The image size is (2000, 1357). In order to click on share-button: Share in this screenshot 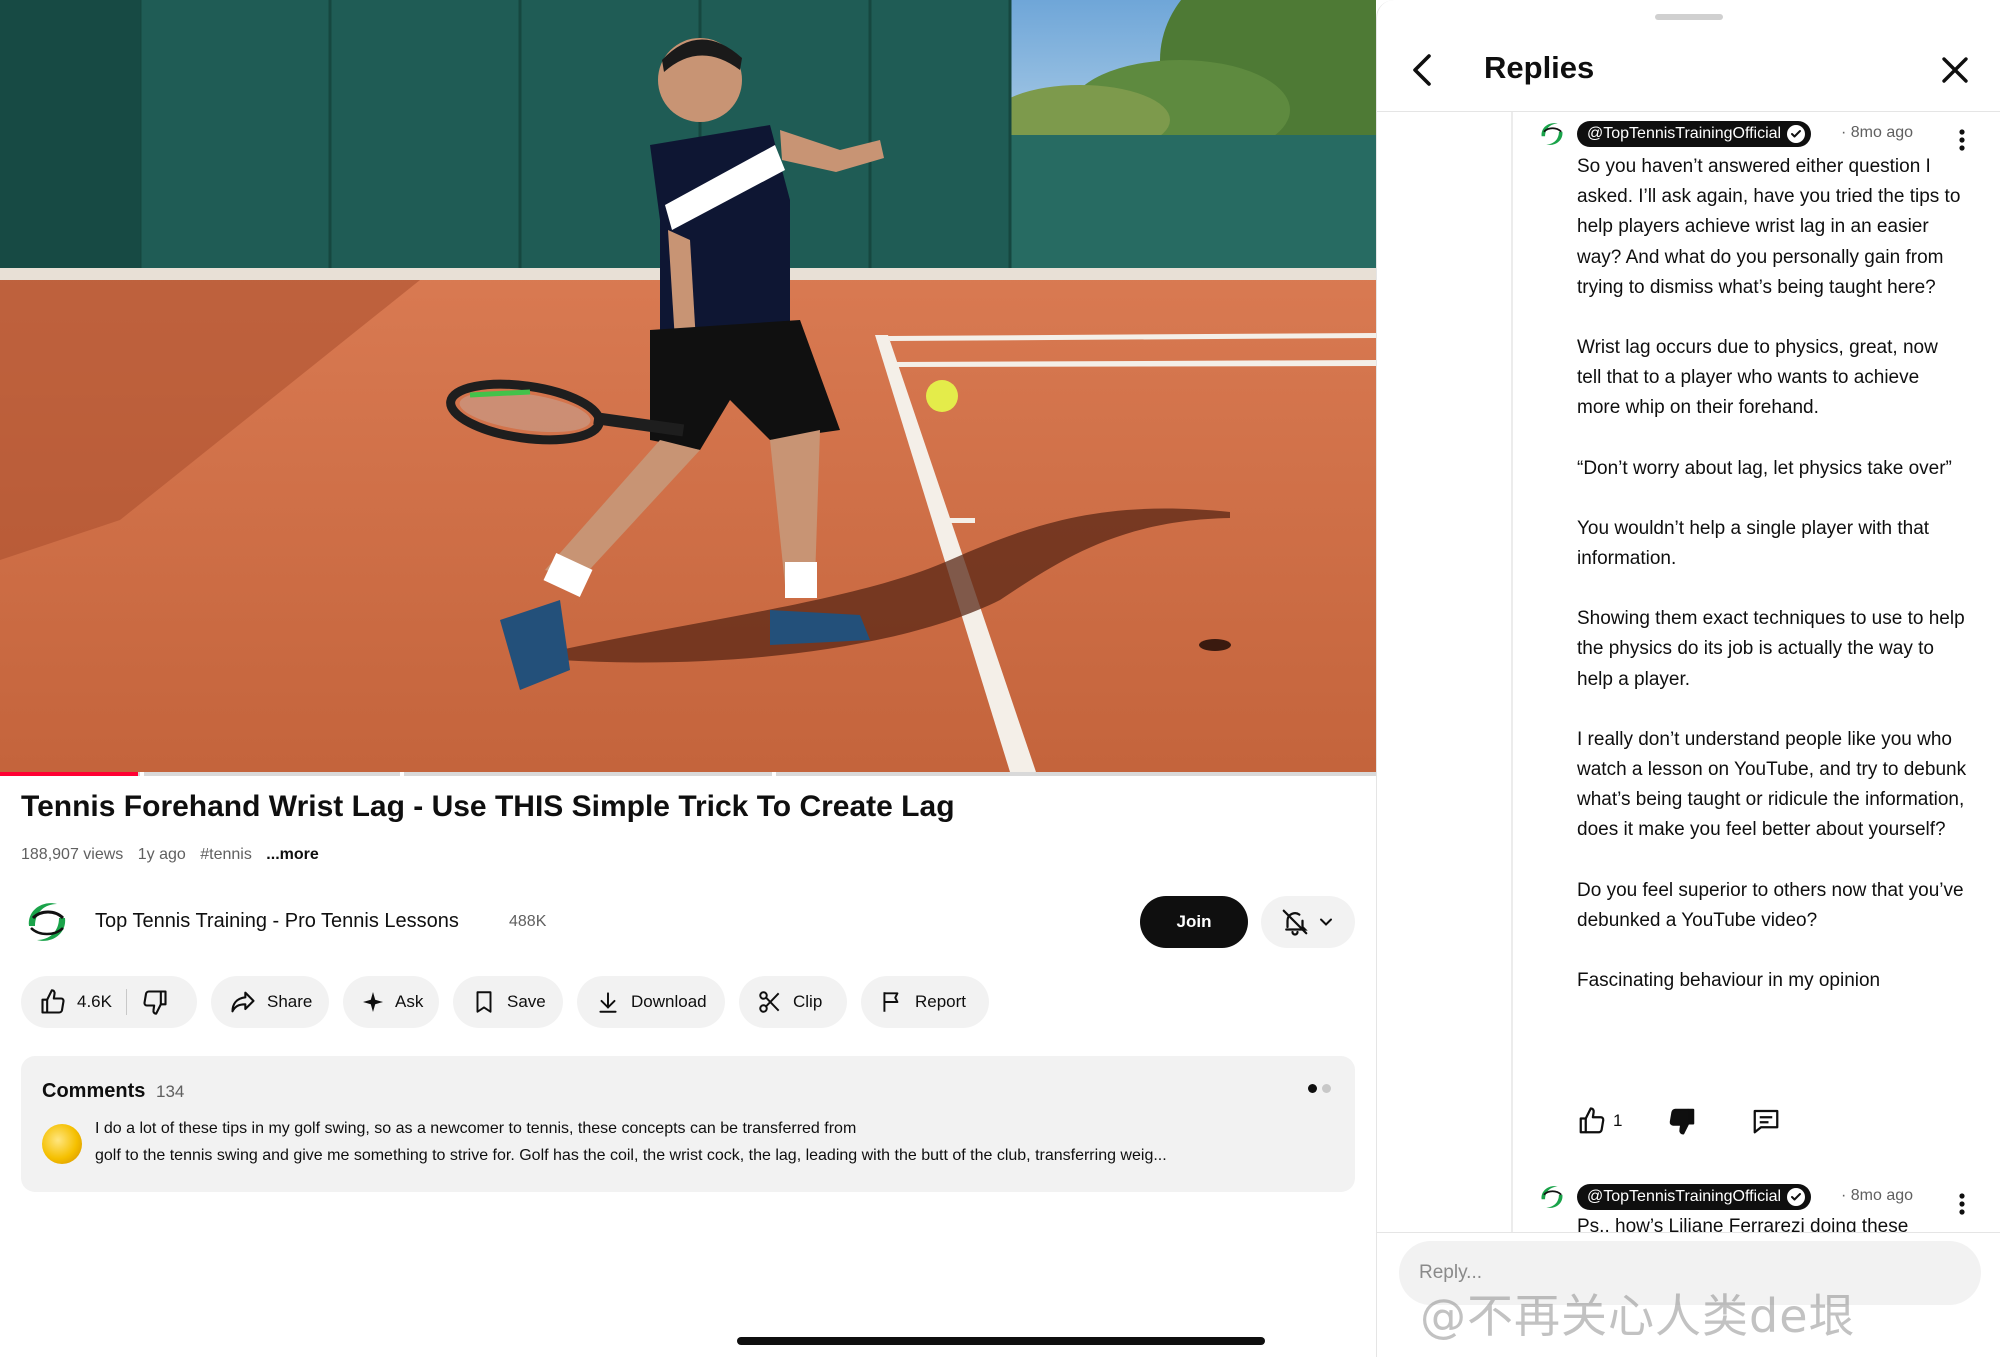, I will do `click(270, 1002)`.